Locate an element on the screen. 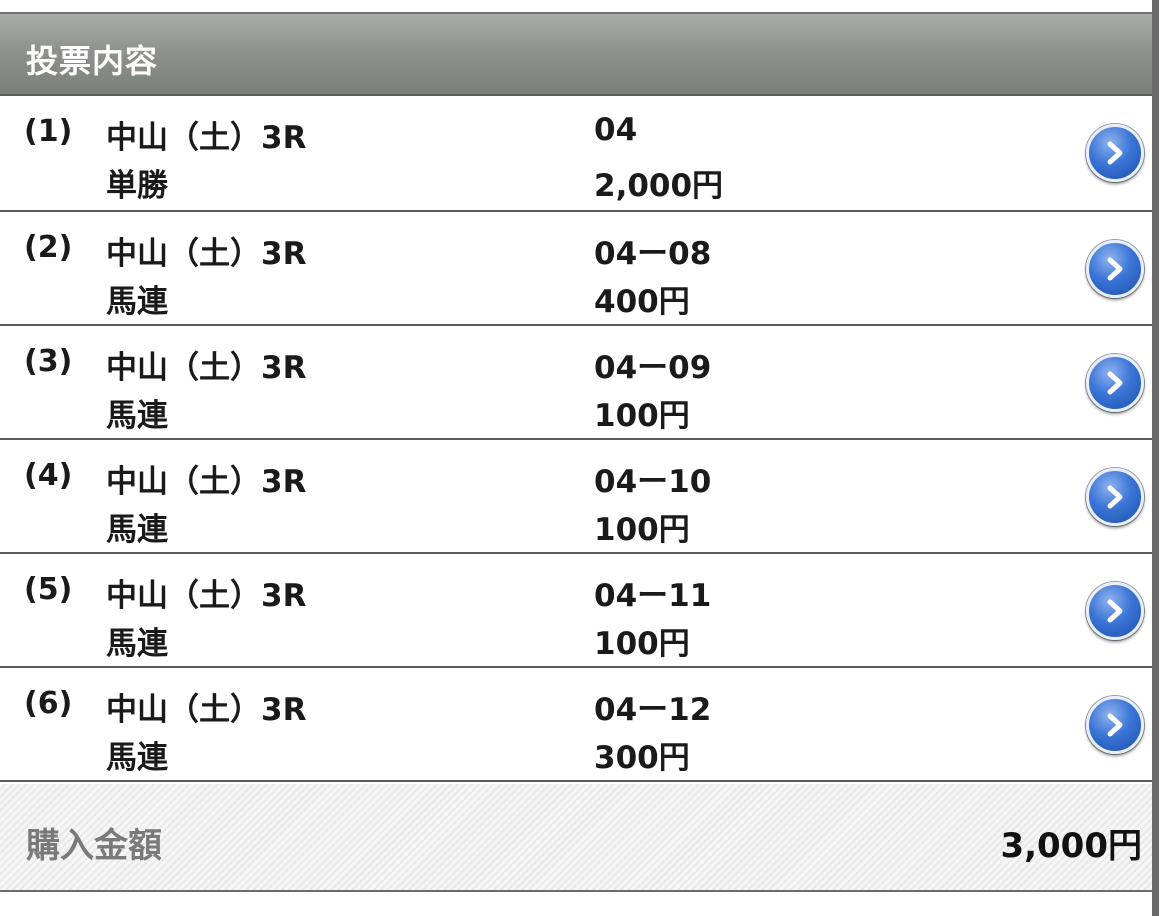 This screenshot has height=916, width=1170. bet-index: (6) is located at coordinates (48, 703).